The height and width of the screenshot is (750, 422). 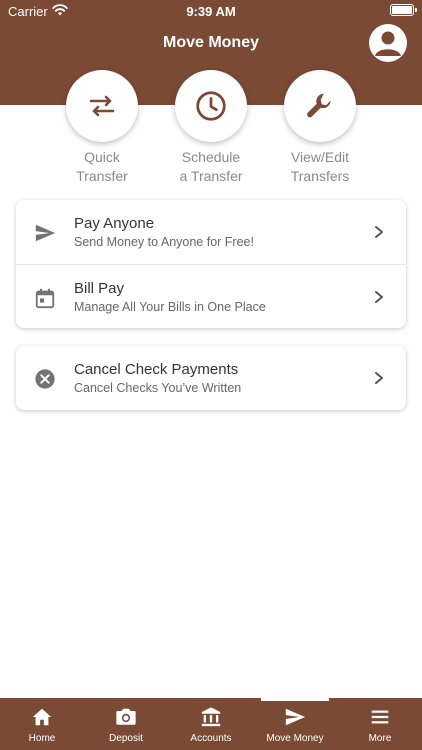 What do you see at coordinates (380, 738) in the screenshot?
I see `tab-more-label: More` at bounding box center [380, 738].